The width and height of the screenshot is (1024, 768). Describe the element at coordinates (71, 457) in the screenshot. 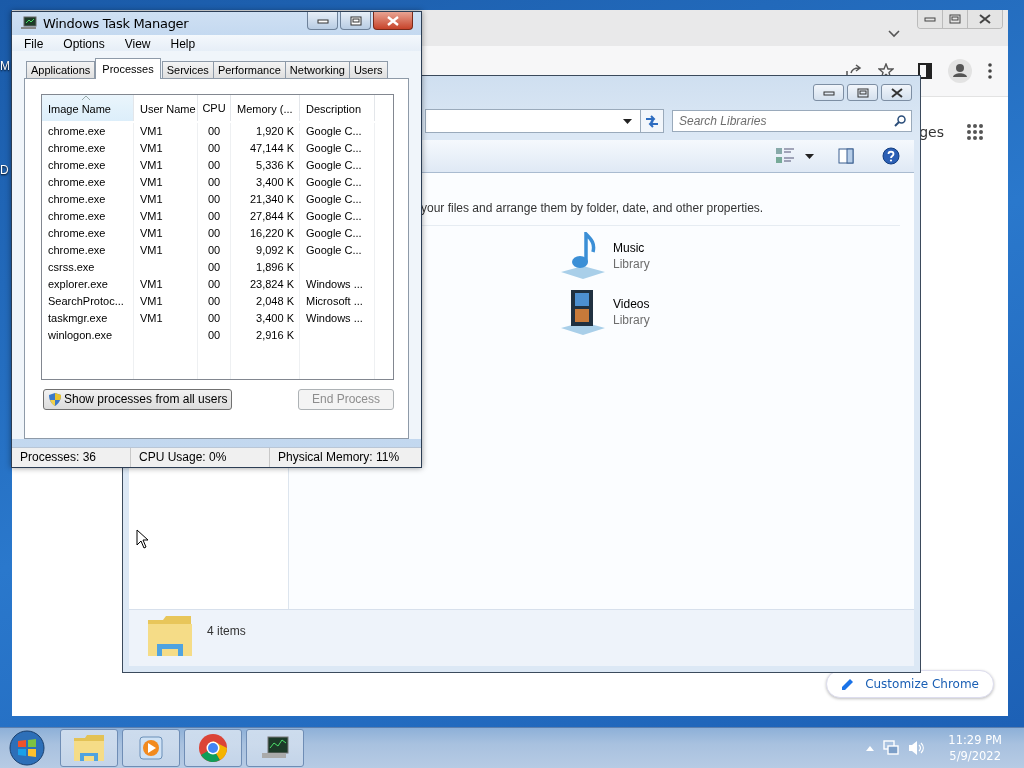

I see `status-text: Processes: 36` at that location.